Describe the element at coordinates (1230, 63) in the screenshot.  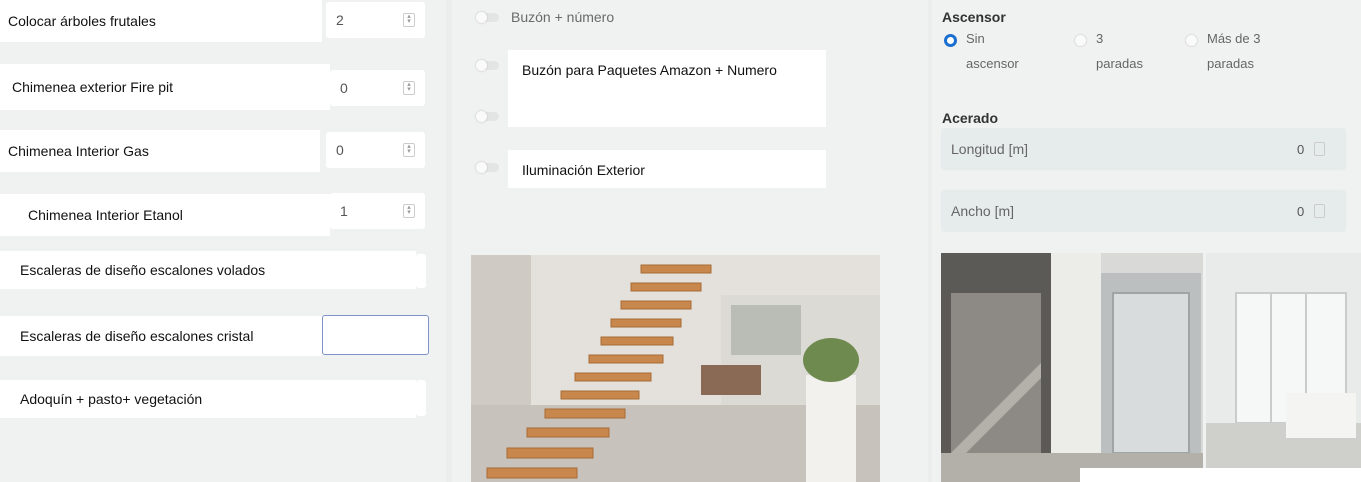
I see `radio-label-mas-line2: paradas` at that location.